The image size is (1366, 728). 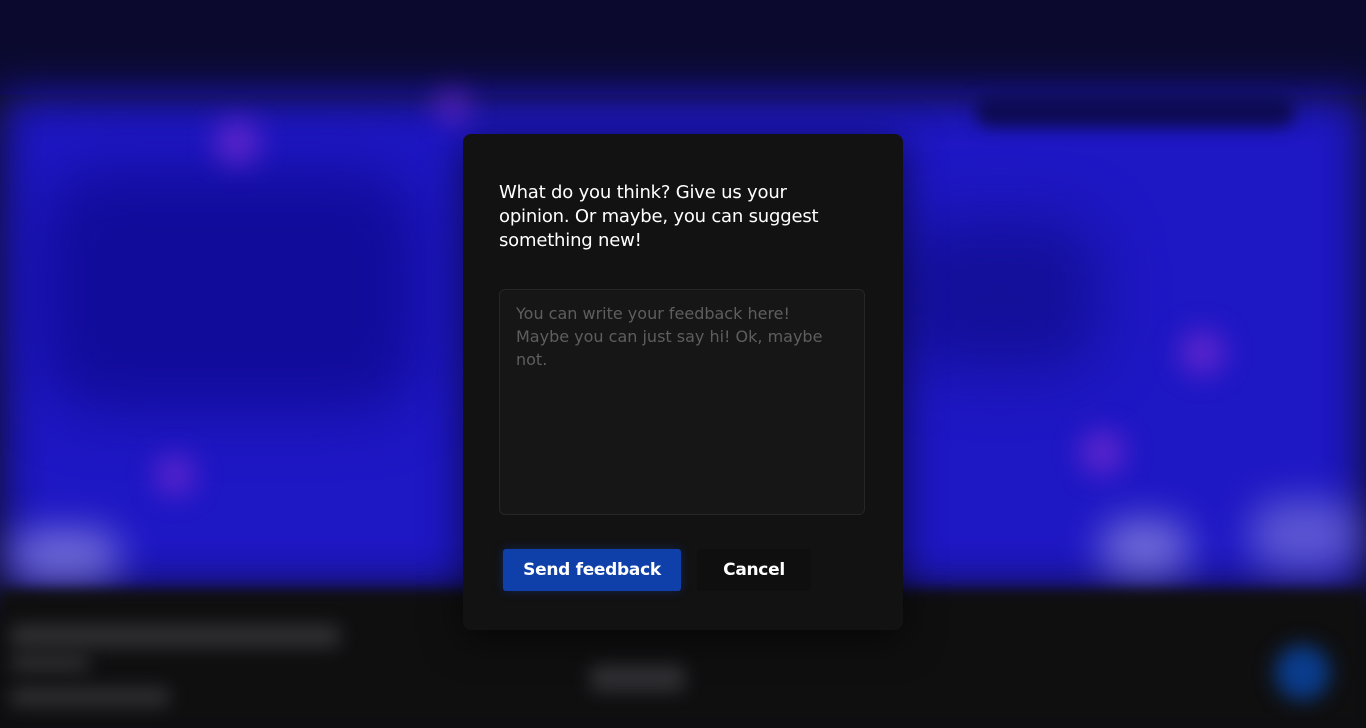 I want to click on blurred-search-bar, so click(x=1135, y=111).